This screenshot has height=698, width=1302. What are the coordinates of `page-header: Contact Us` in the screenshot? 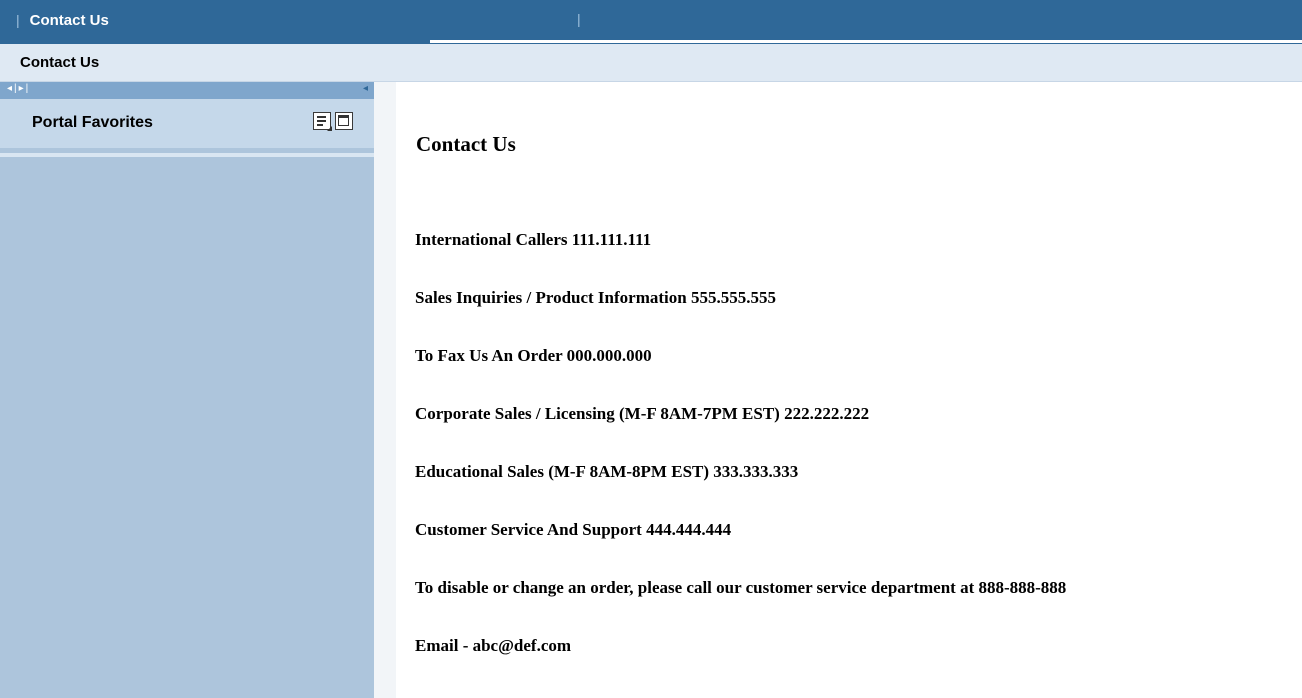 It's located at (651, 63).